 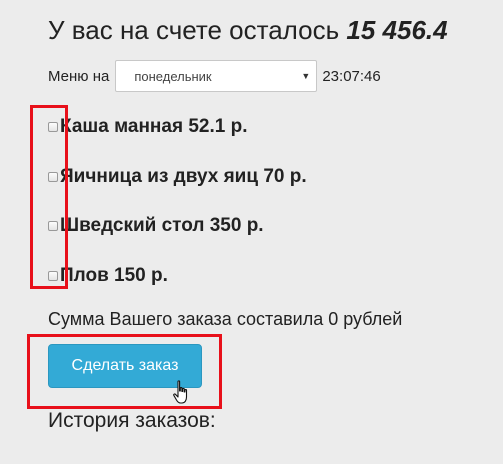 I want to click on menu-row: Меню на понедельник ▼ 23:07:46, so click(x=214, y=76).